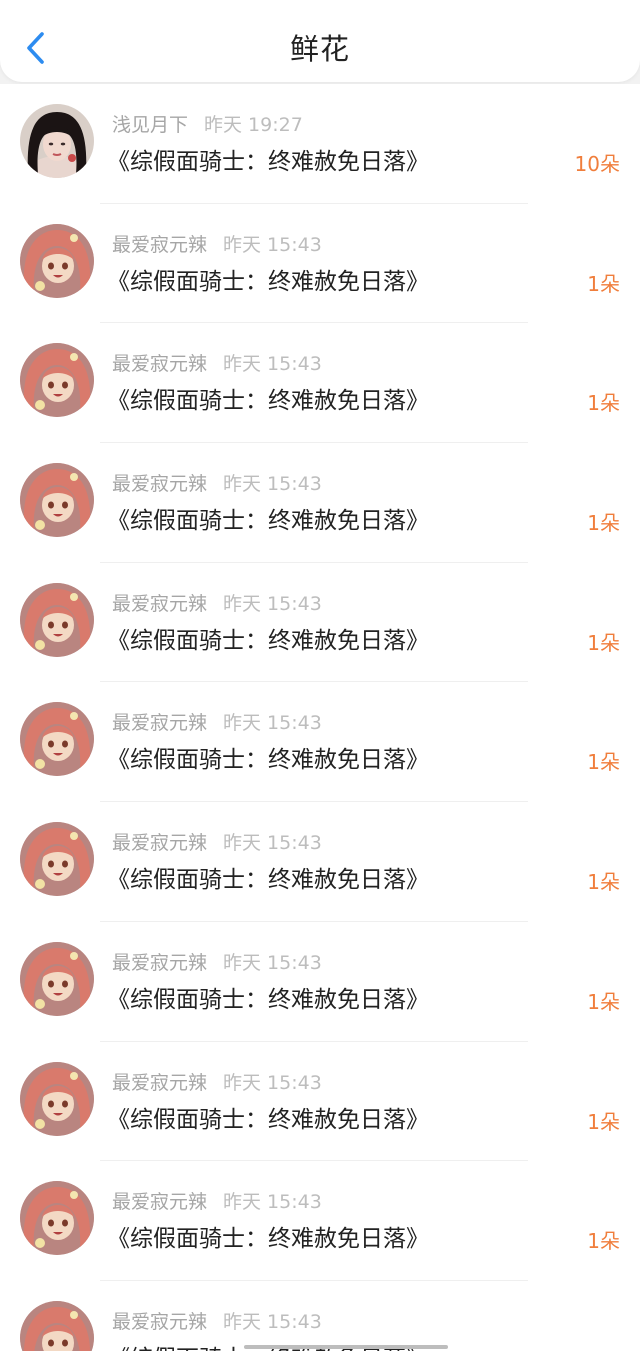 This screenshot has height=1351, width=640. I want to click on home-indicator, so click(346, 1347).